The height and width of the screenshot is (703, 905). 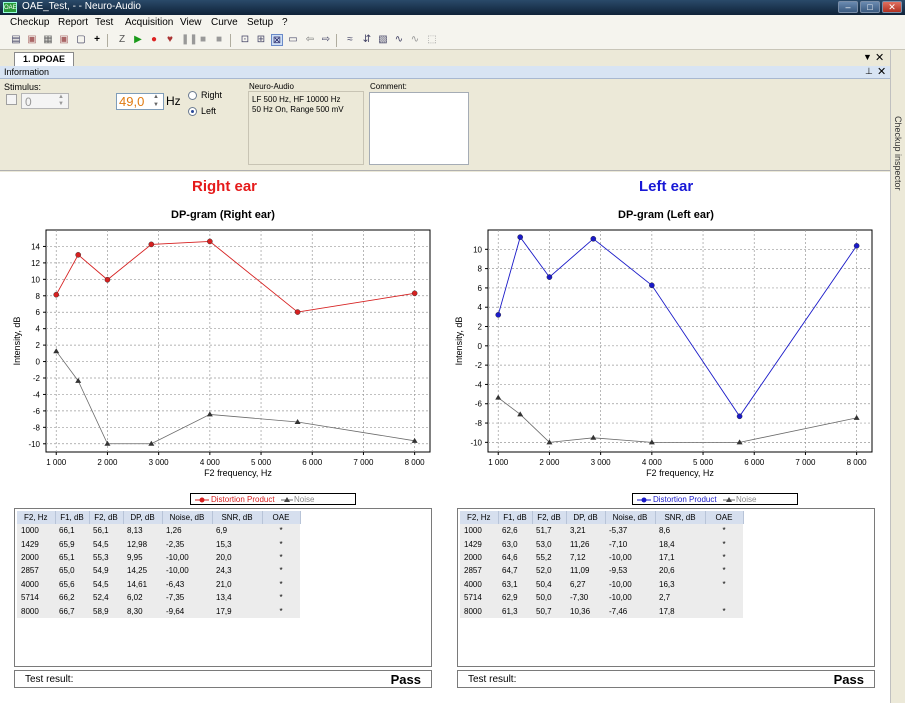 What do you see at coordinates (36, 597) in the screenshot?
I see `table-cell: 5714` at bounding box center [36, 597].